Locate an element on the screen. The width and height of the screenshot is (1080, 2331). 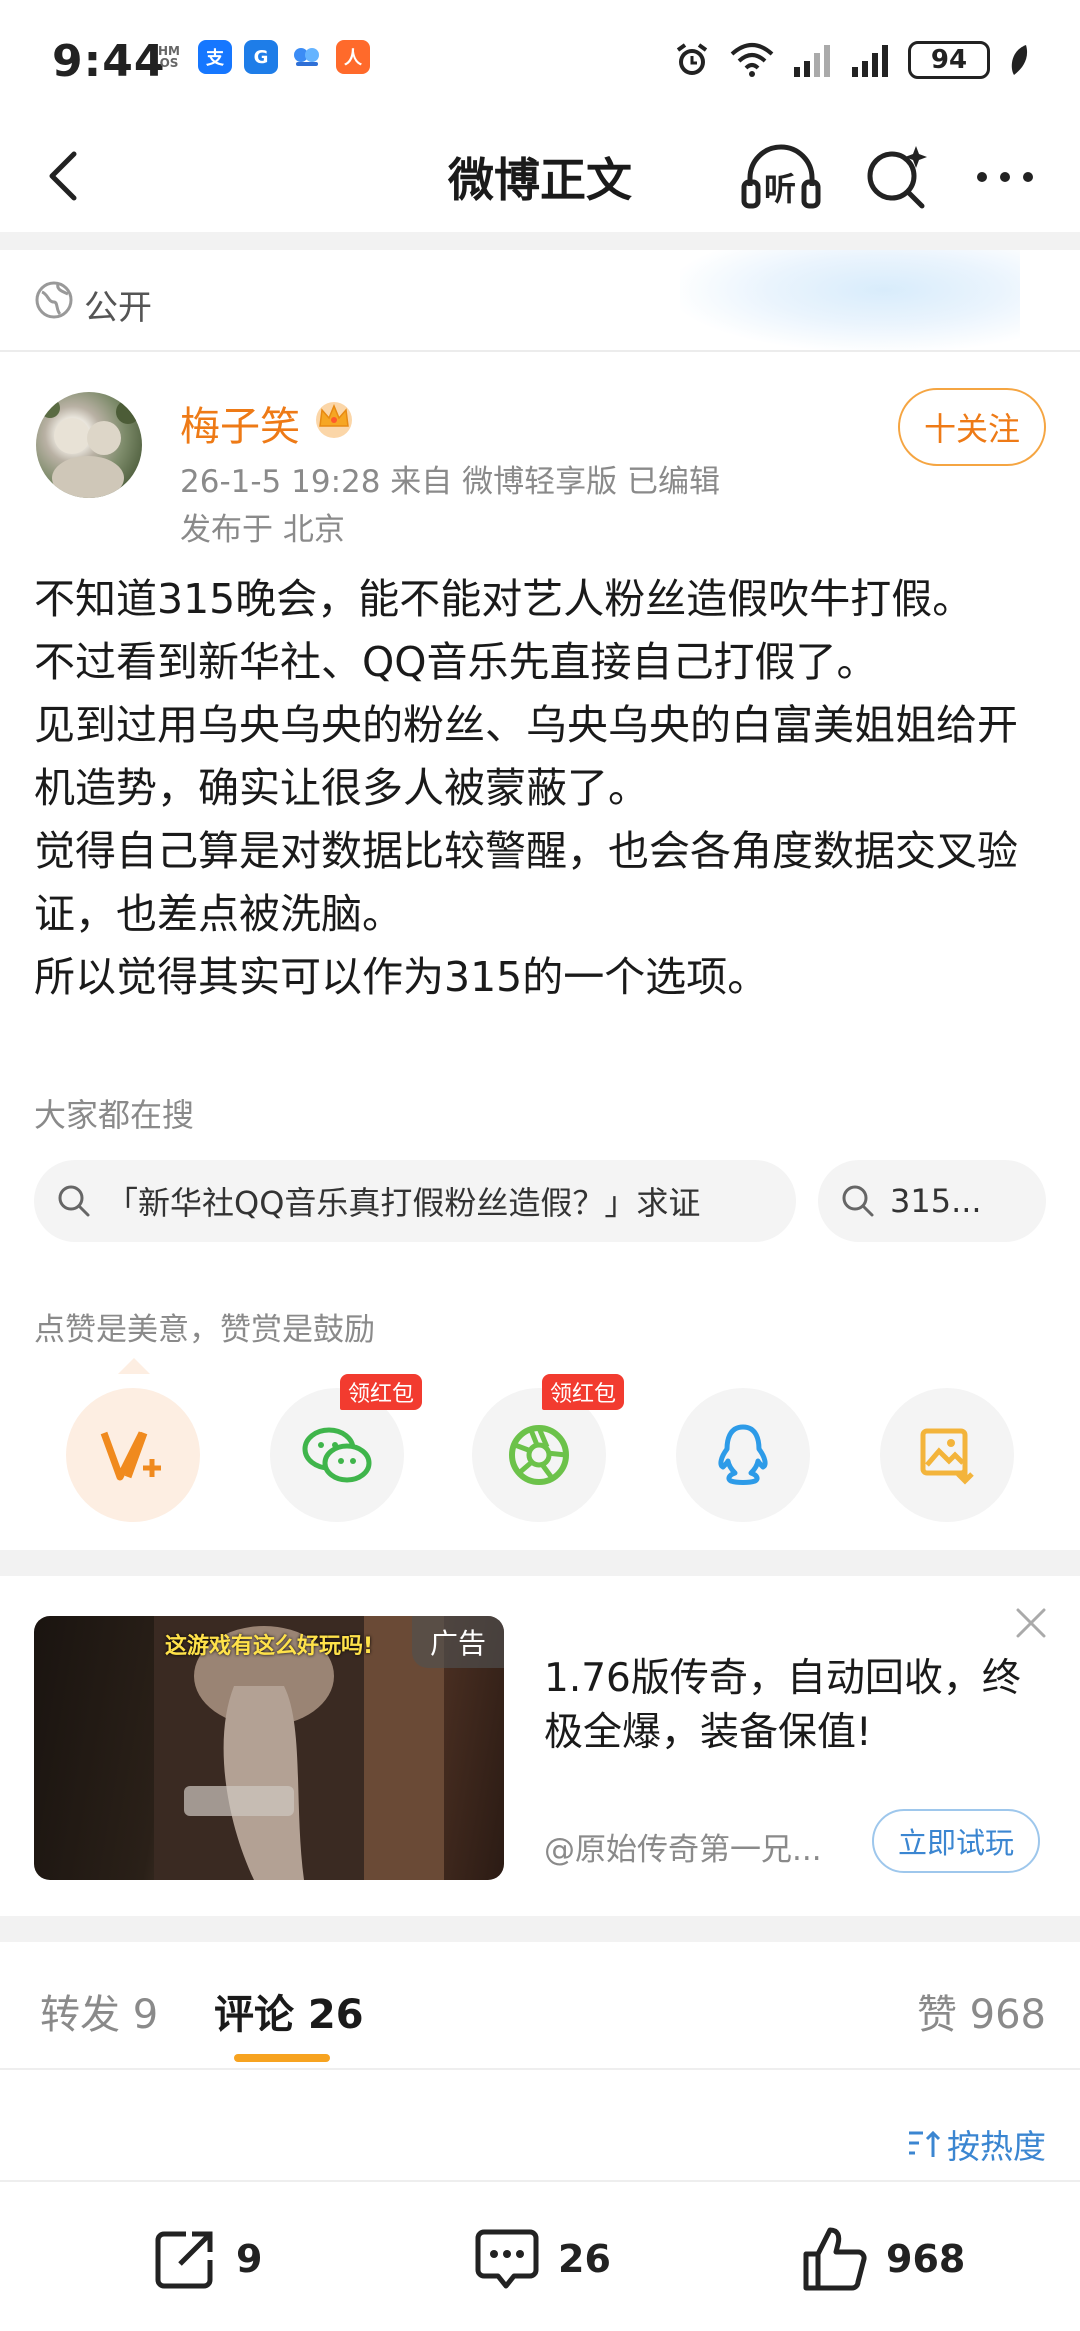
alarm-icon is located at coordinates (692, 59).